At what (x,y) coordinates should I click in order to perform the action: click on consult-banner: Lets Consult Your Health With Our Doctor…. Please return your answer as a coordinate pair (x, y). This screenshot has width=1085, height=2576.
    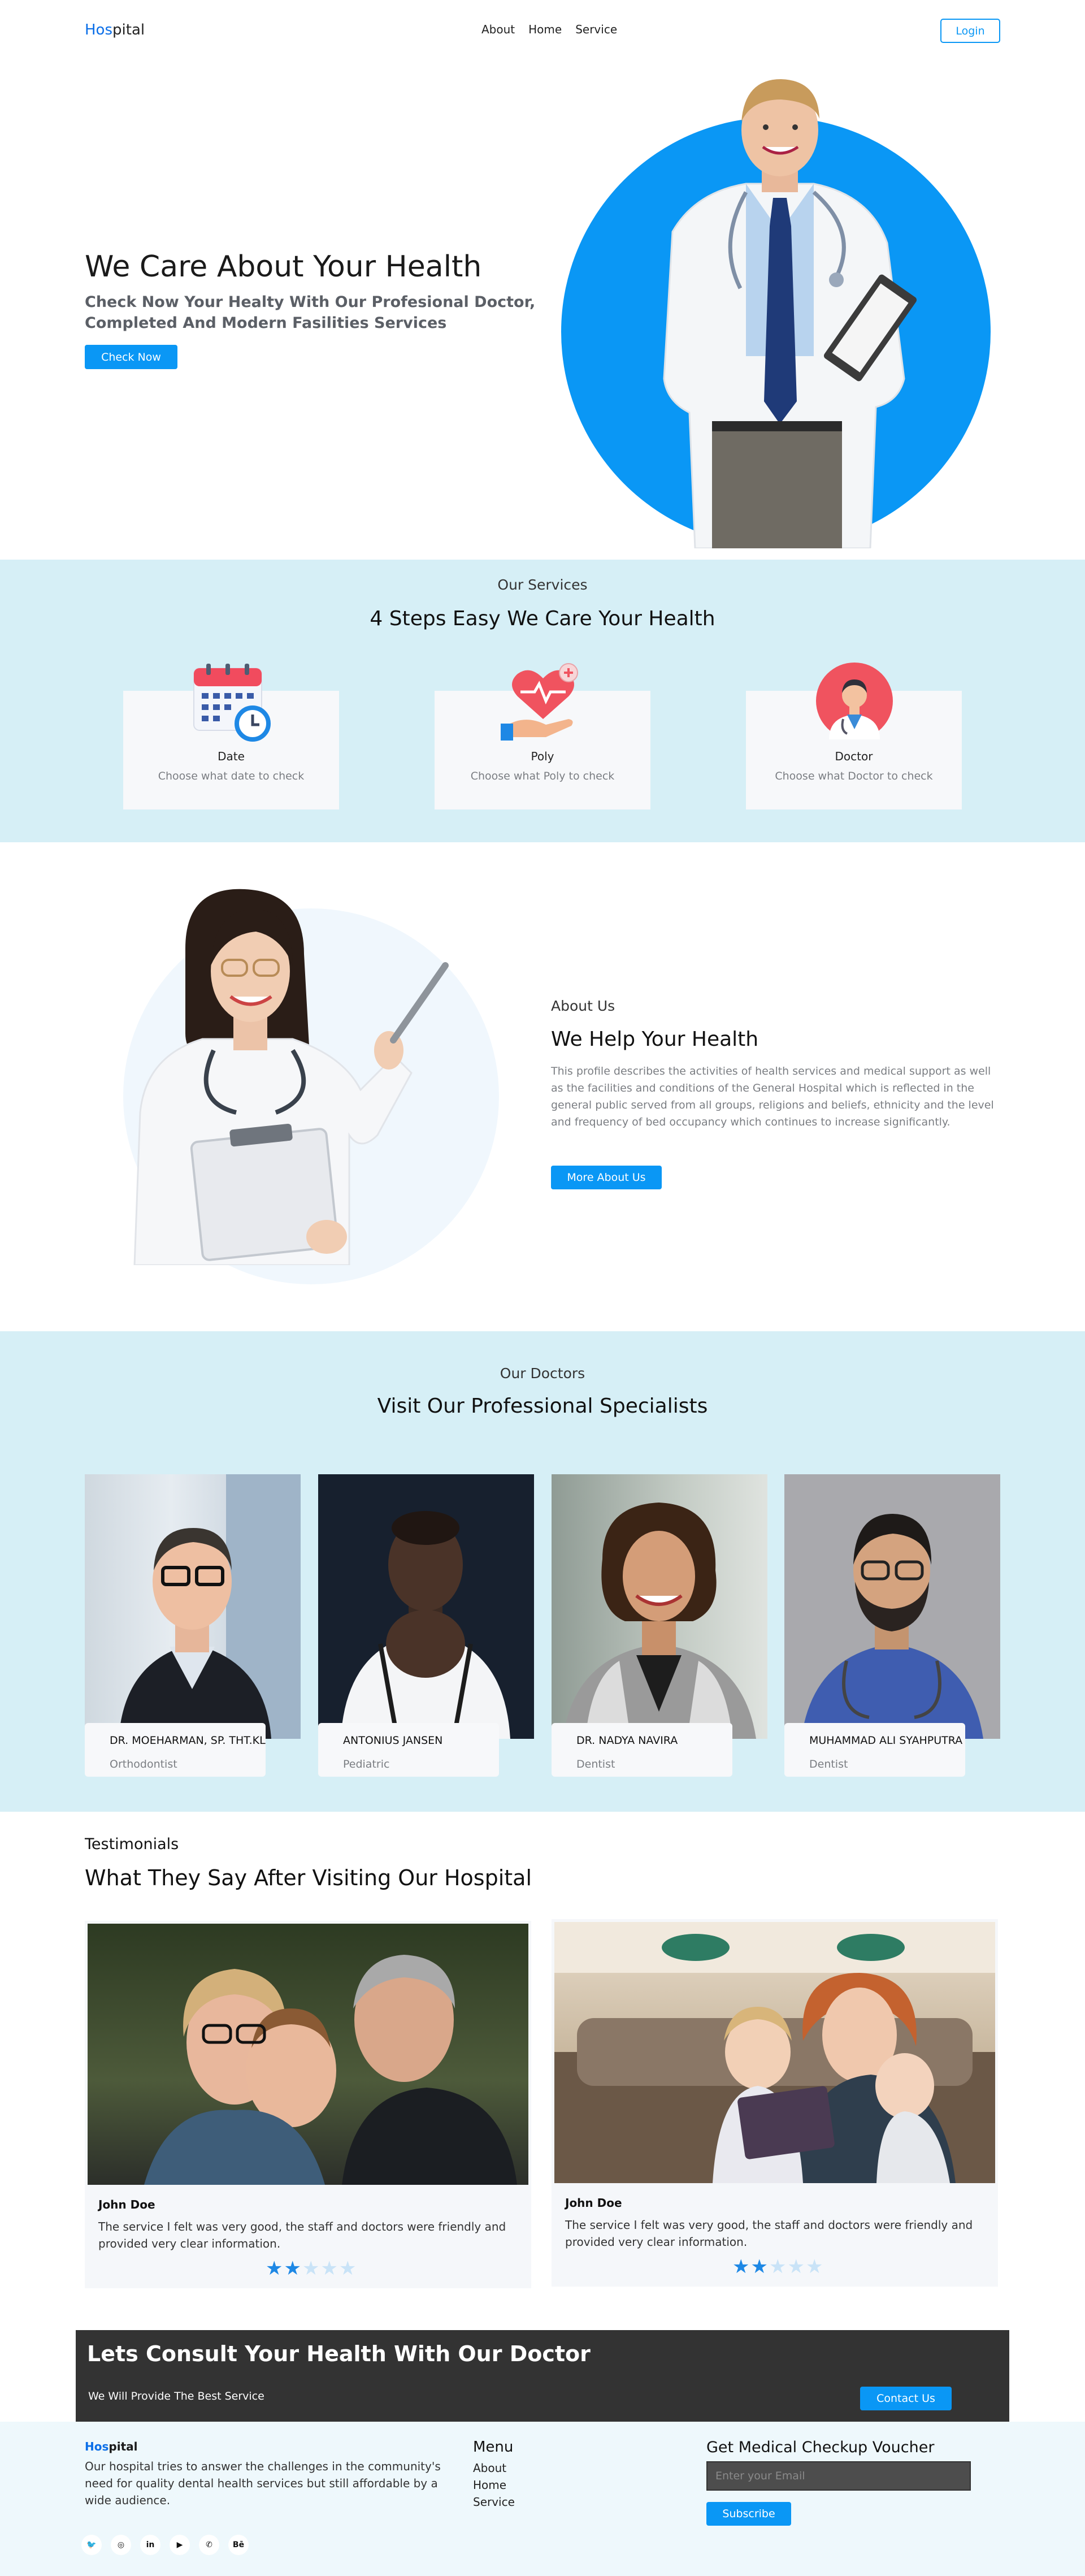
    Looking at the image, I should click on (542, 2376).